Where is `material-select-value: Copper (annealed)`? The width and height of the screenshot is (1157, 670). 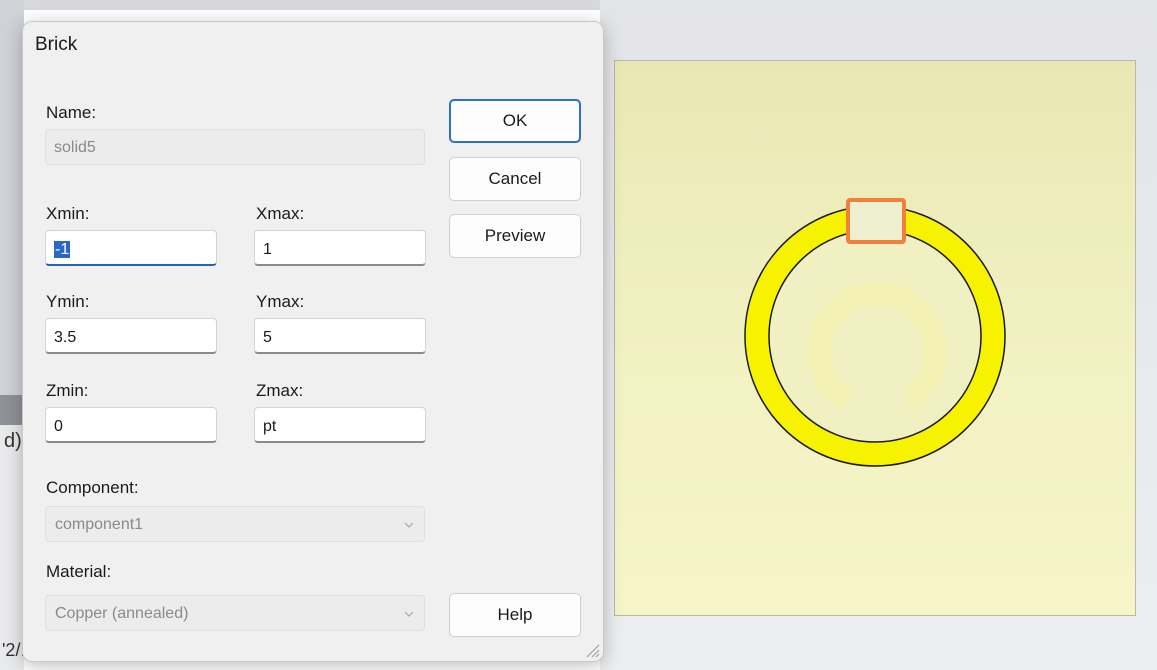 material-select-value: Copper (annealed) is located at coordinates (122, 613).